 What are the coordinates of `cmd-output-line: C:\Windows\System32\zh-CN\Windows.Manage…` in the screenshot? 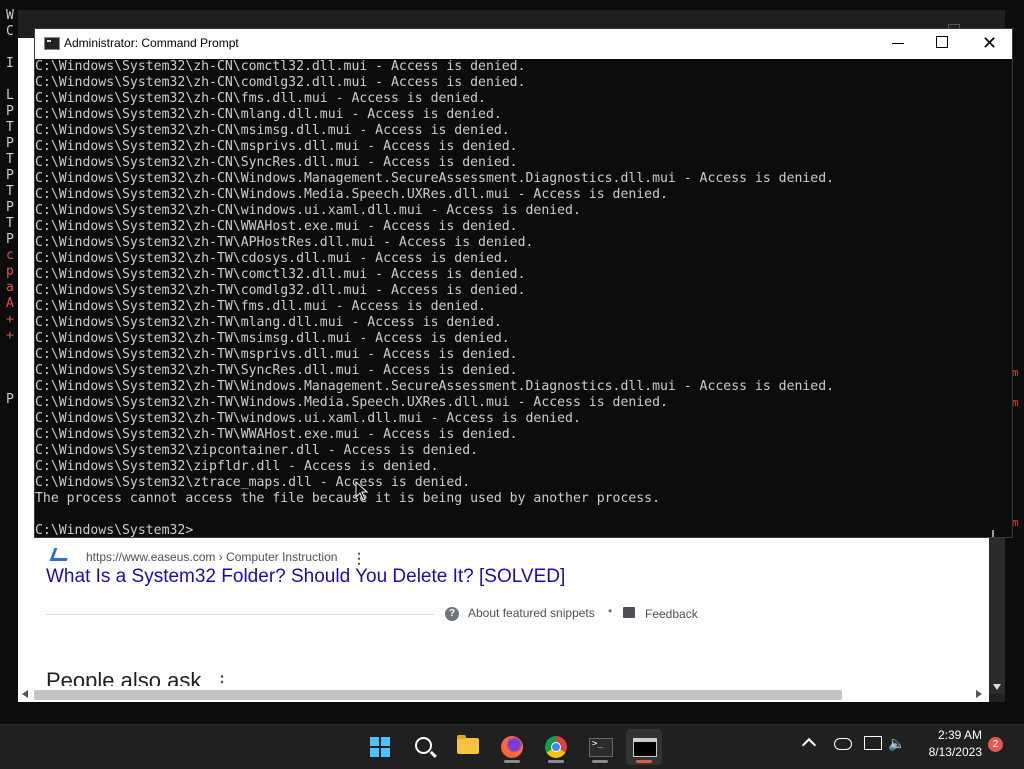 It's located at (435, 178).